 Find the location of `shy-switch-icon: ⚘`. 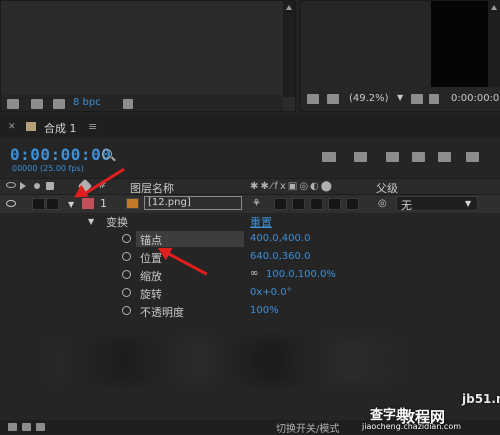

shy-switch-icon: ⚘ is located at coordinates (256, 203).